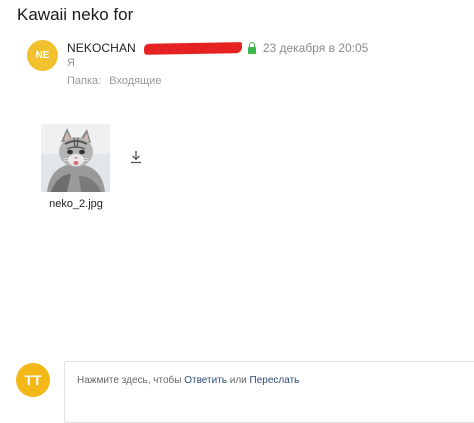 This screenshot has width=474, height=423. I want to click on folder-line: Папка: Входящие, so click(114, 81).